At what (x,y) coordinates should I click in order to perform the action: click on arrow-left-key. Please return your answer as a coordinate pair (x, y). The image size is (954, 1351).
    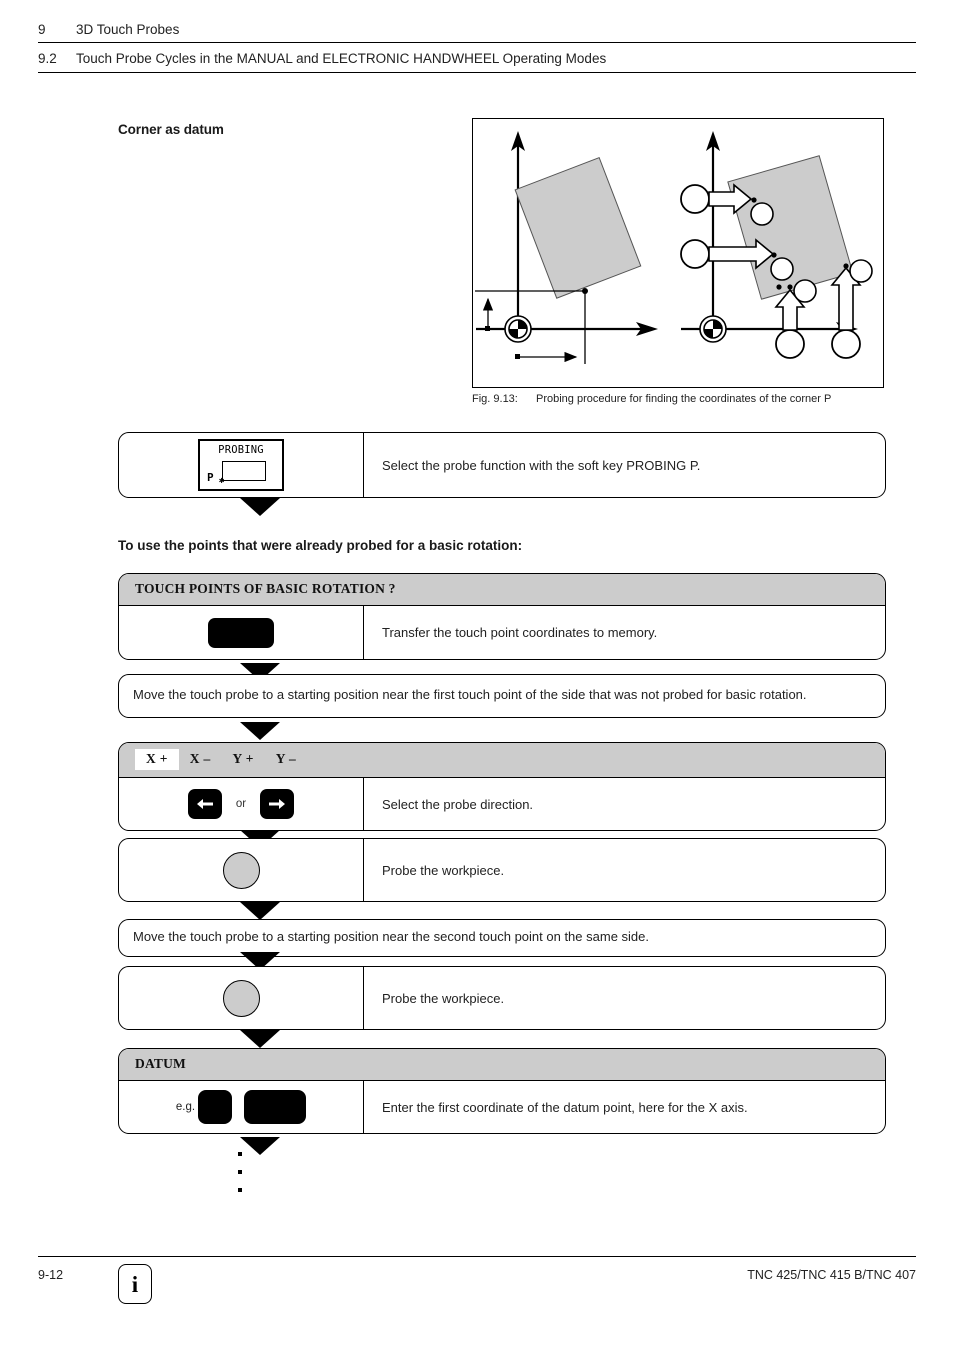
    Looking at the image, I should click on (204, 804).